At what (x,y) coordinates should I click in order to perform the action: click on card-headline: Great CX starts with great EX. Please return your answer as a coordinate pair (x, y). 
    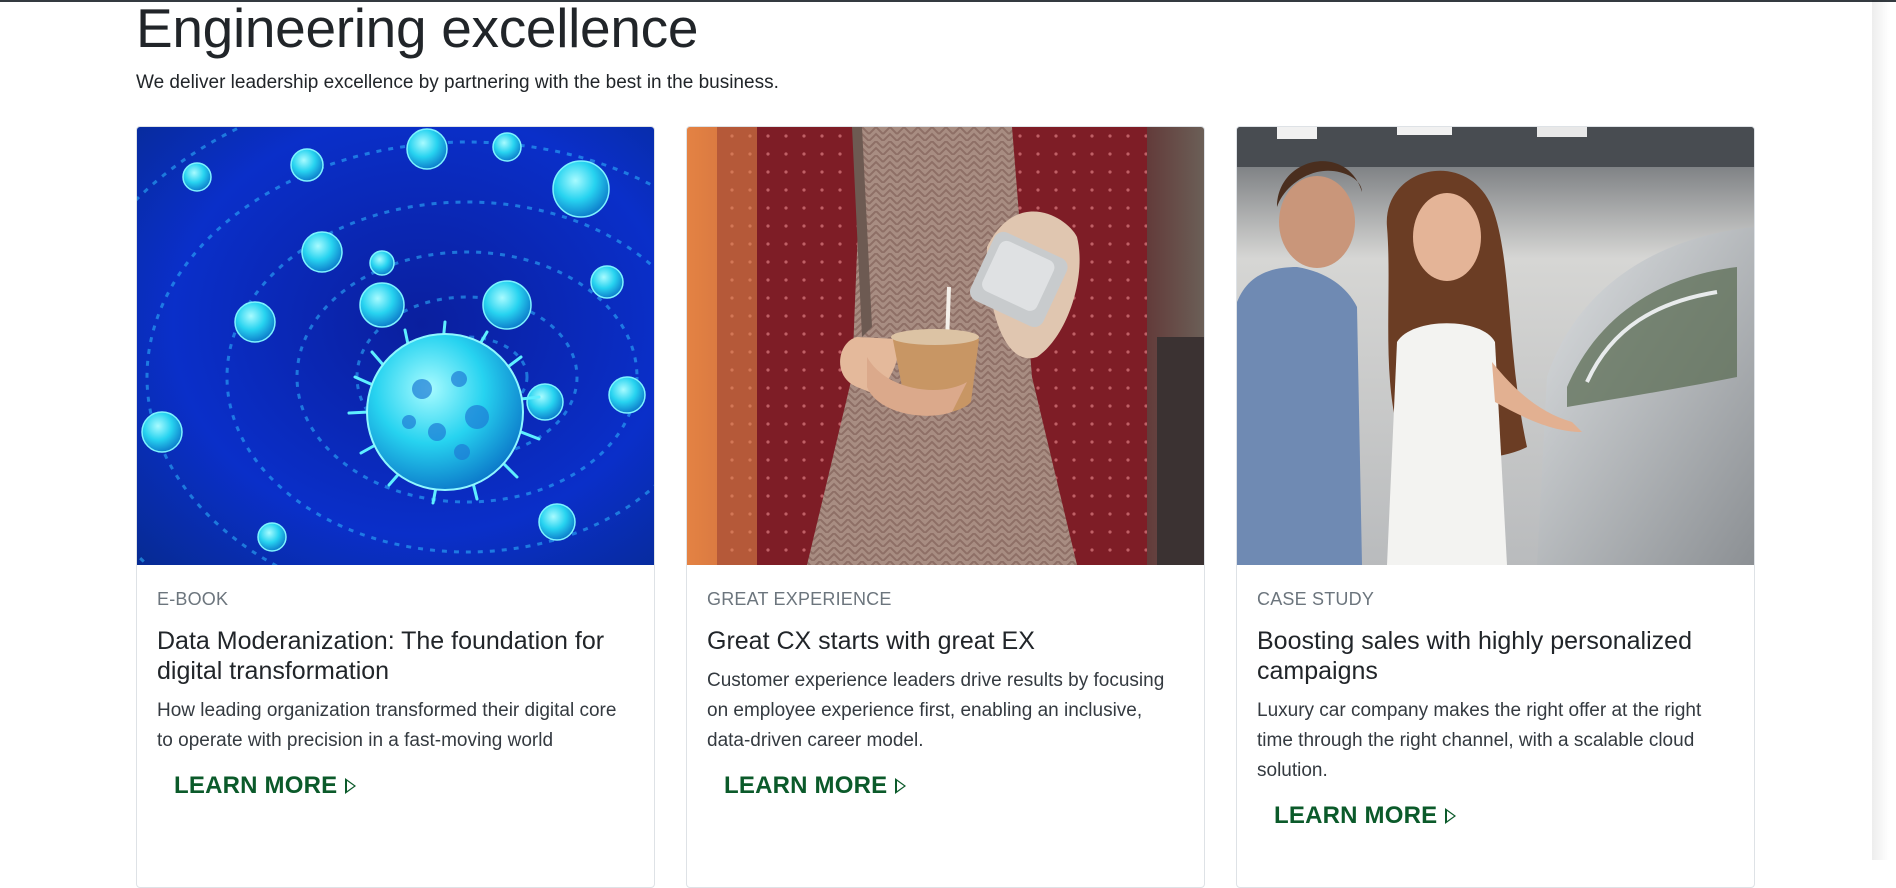
    Looking at the image, I should click on (947, 641).